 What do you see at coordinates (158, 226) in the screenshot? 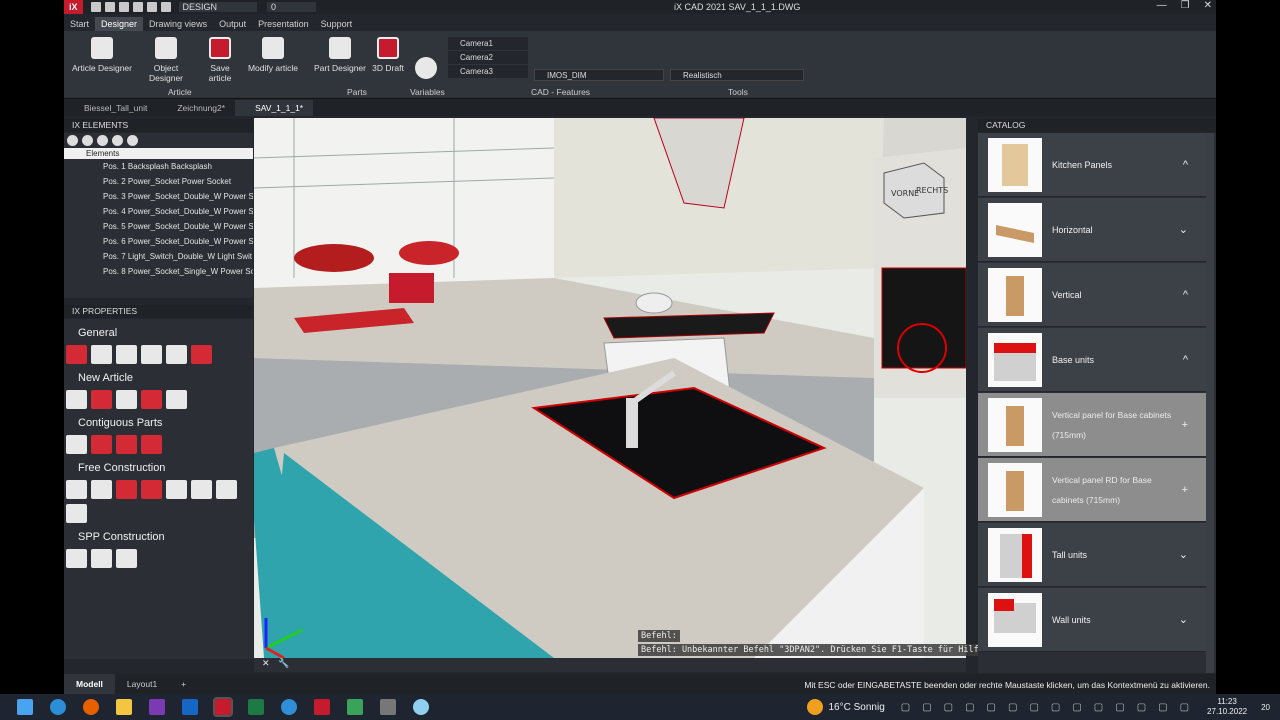
I see `tree-item: Pos. 5 Power_Socket_Double_W Power So` at bounding box center [158, 226].